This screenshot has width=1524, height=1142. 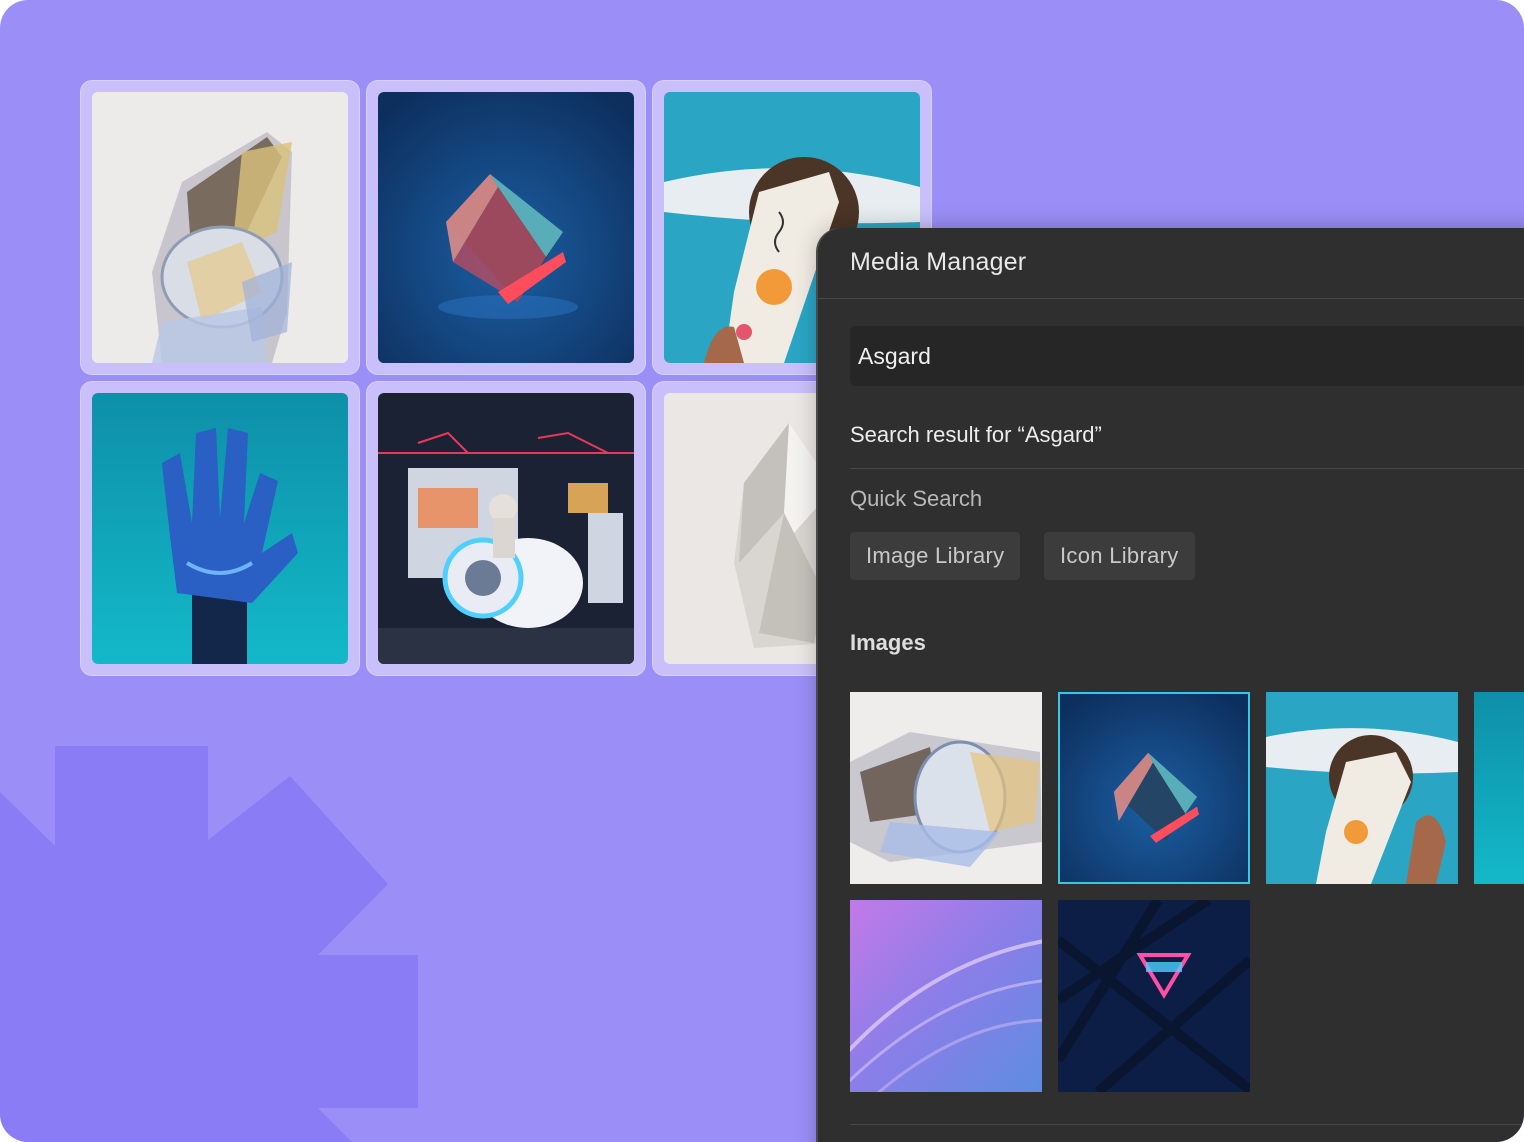 What do you see at coordinates (938, 262) in the screenshot?
I see `panel-title: Media Manager` at bounding box center [938, 262].